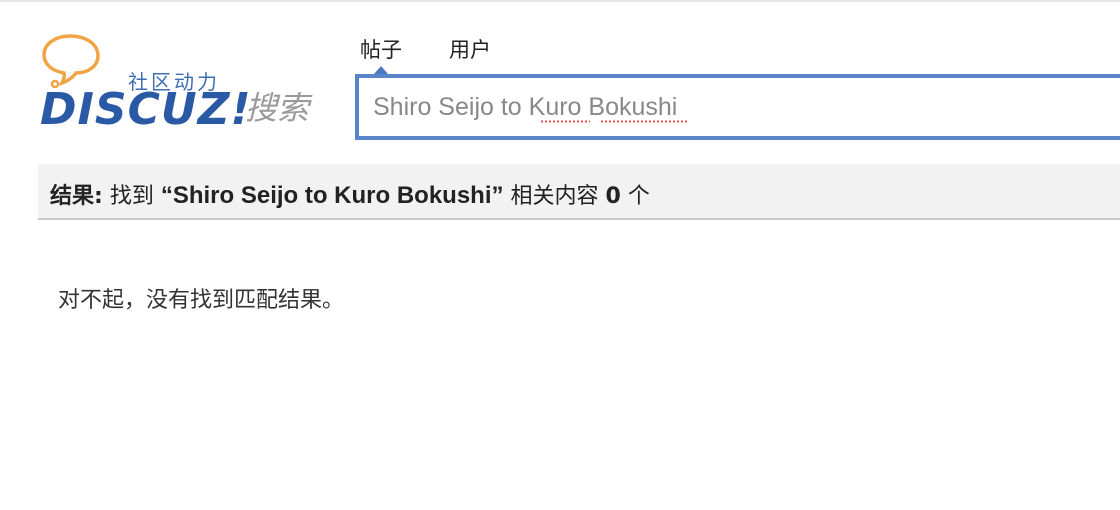 Image resolution: width=1120 pixels, height=510 pixels. Describe the element at coordinates (381, 49) in the screenshot. I see `tab-posts: 帖子` at that location.